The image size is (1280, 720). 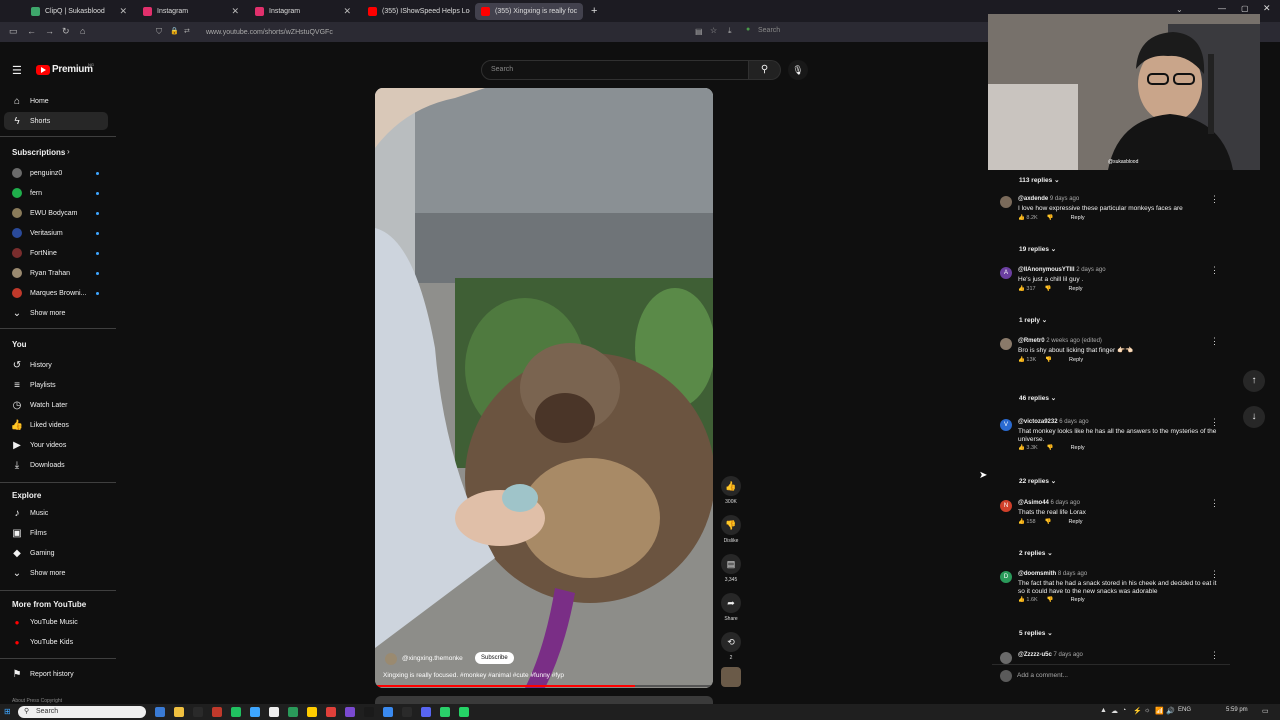 What do you see at coordinates (1039, 180) in the screenshot?
I see `replies-toggle: 113 replies ⌄` at bounding box center [1039, 180].